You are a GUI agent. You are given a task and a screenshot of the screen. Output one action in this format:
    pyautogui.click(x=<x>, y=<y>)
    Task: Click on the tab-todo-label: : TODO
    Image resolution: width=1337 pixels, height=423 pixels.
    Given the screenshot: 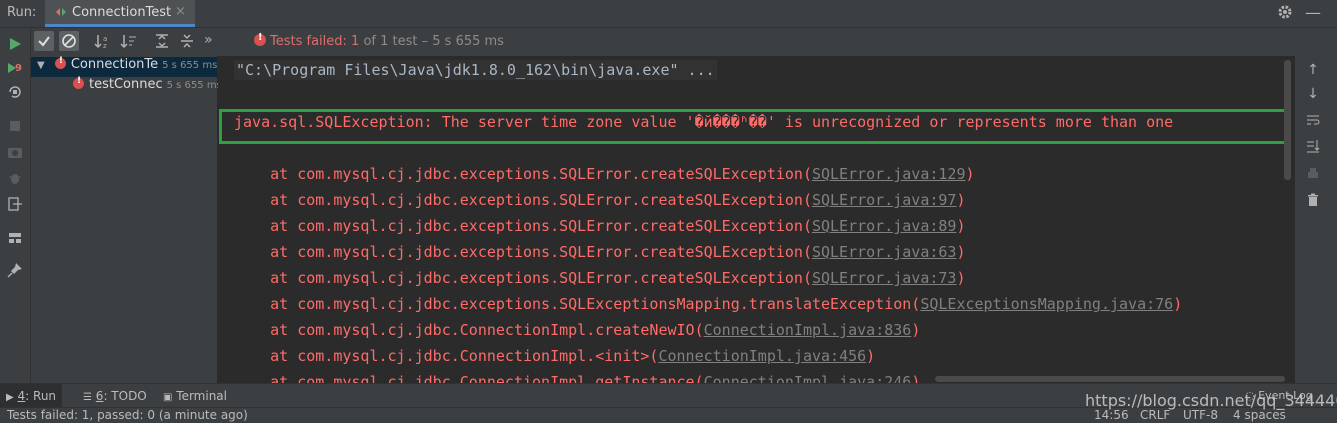 What is the action you would take?
    pyautogui.click(x=125, y=396)
    